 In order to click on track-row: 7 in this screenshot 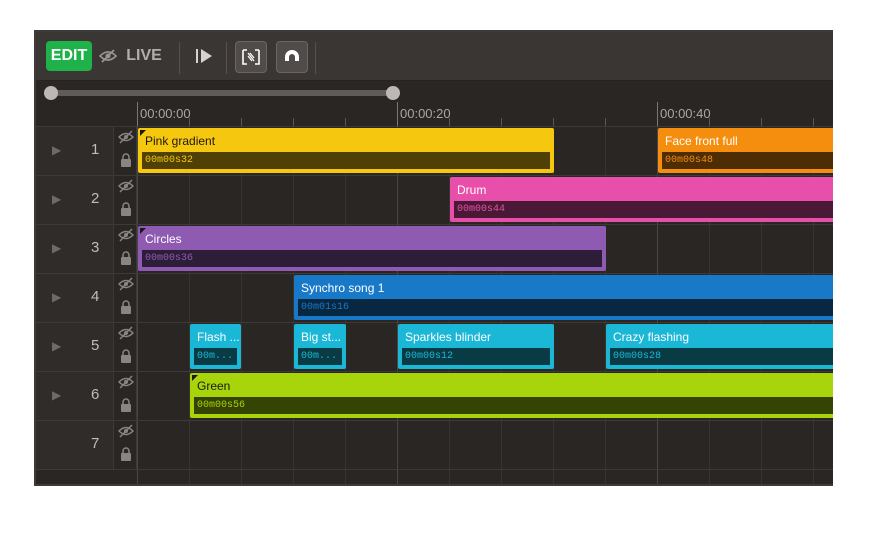, I will do `click(434, 444)`.